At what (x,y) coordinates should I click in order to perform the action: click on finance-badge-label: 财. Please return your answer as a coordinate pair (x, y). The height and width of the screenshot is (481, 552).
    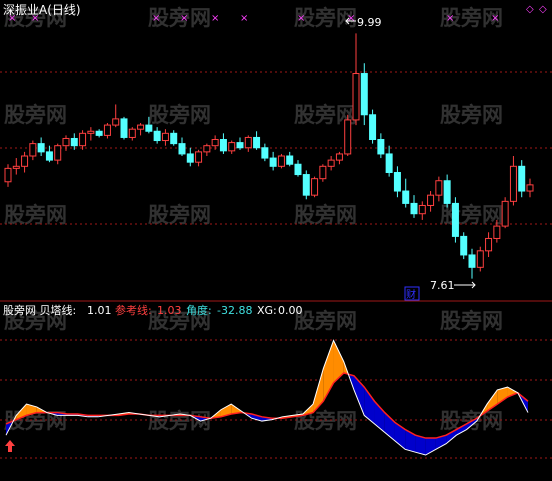
    Looking at the image, I should click on (411, 294).